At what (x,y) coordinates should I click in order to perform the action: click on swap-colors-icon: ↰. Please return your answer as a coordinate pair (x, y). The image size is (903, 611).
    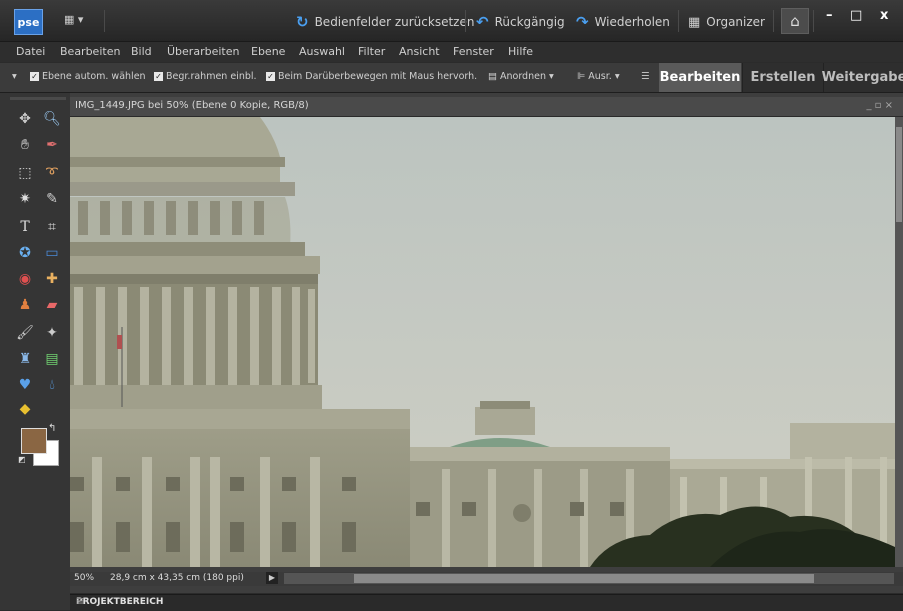
    Looking at the image, I should click on (52, 428).